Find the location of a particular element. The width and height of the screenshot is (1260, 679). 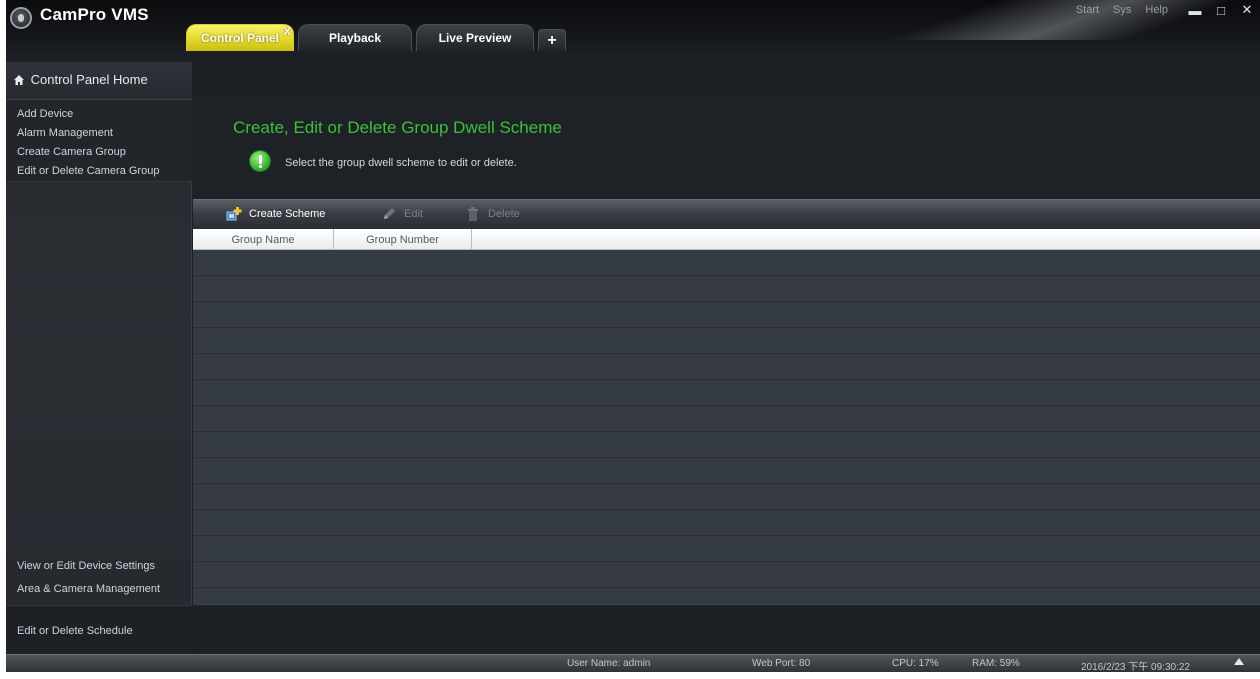

add-tab-button: + is located at coordinates (552, 40).